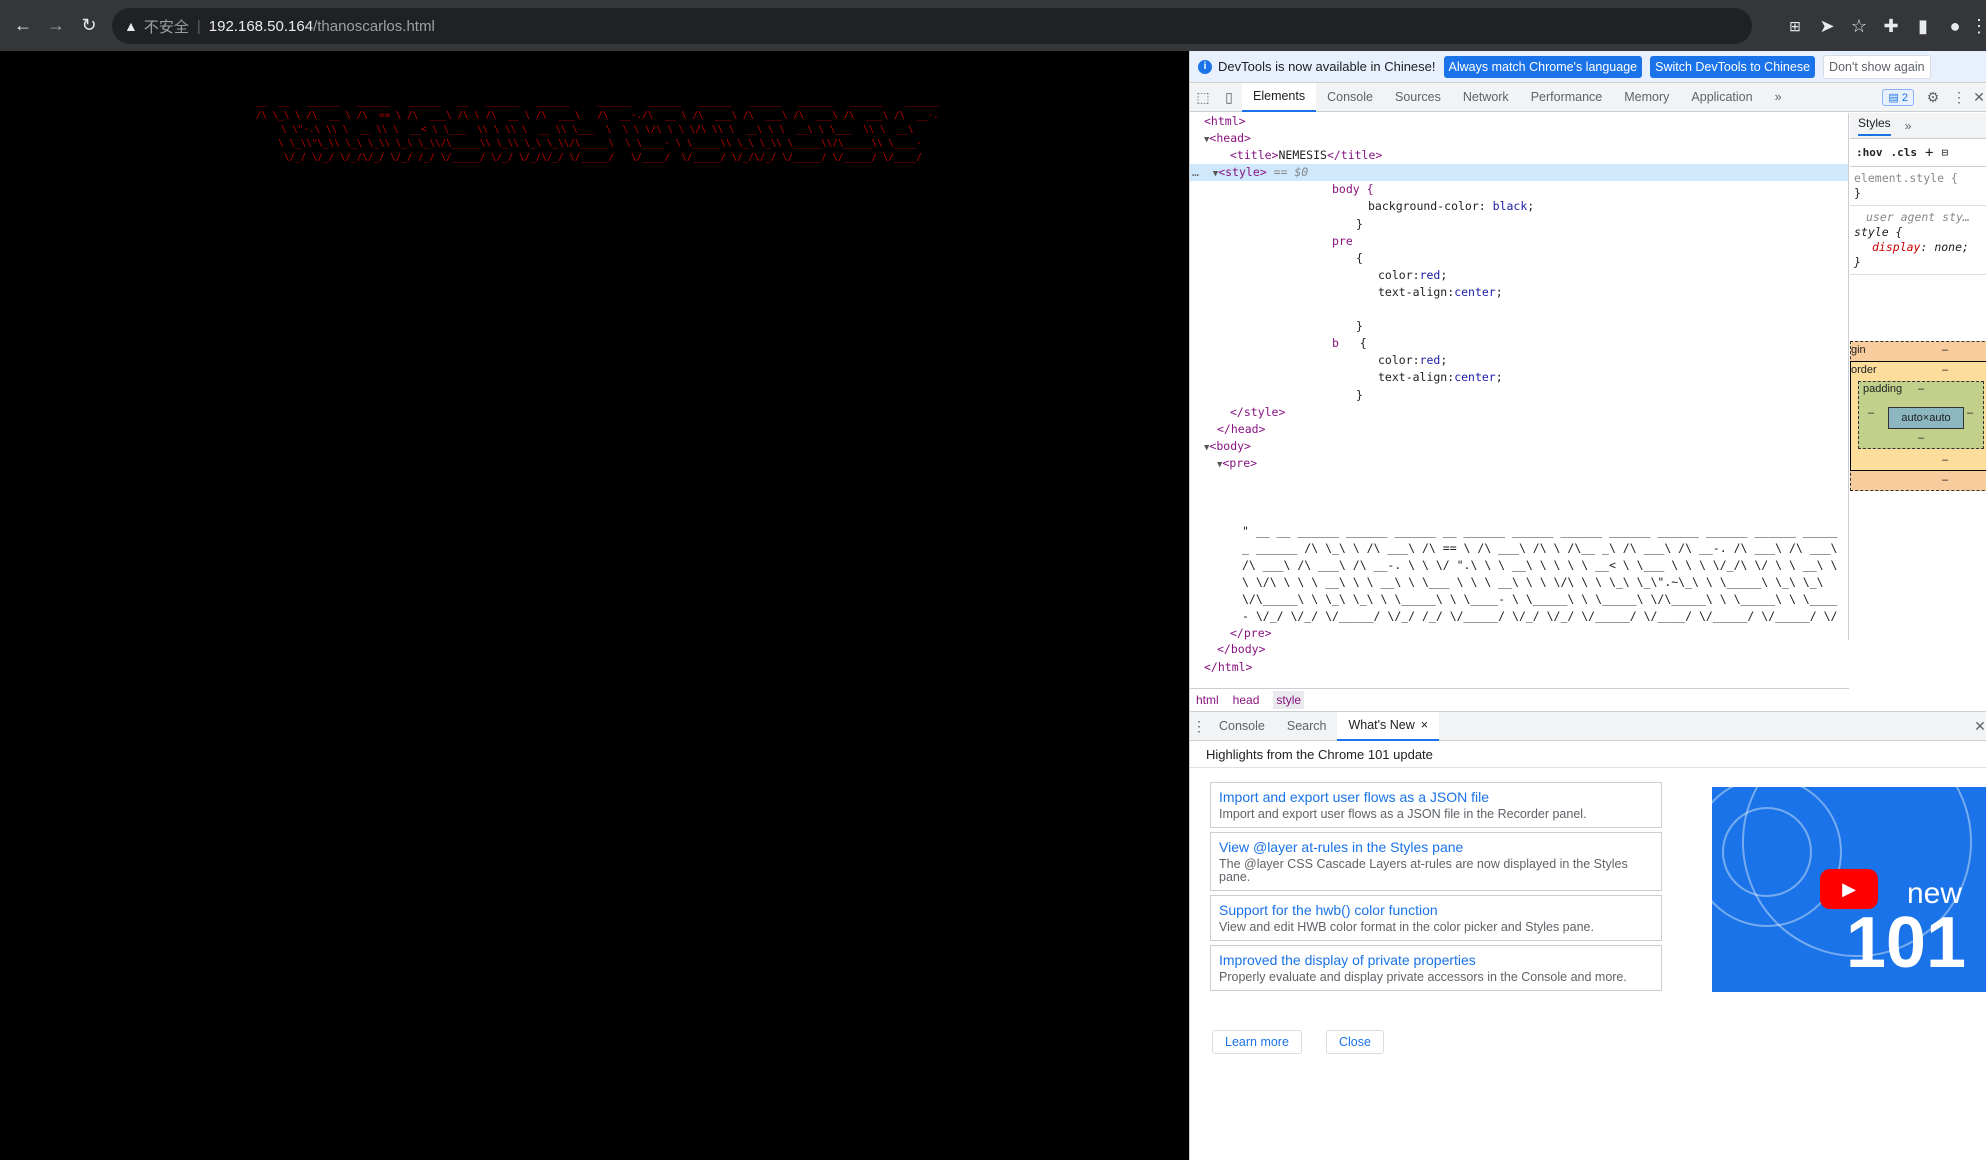  What do you see at coordinates (1519, 224) in the screenshot?
I see `css-body-close: }` at bounding box center [1519, 224].